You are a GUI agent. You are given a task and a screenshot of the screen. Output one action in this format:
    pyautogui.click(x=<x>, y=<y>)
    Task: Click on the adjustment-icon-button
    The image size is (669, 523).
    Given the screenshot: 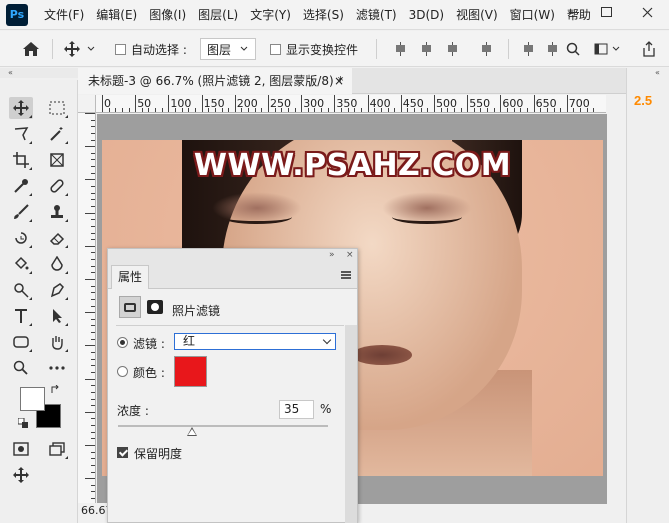 What is the action you would take?
    pyautogui.click(x=130, y=307)
    